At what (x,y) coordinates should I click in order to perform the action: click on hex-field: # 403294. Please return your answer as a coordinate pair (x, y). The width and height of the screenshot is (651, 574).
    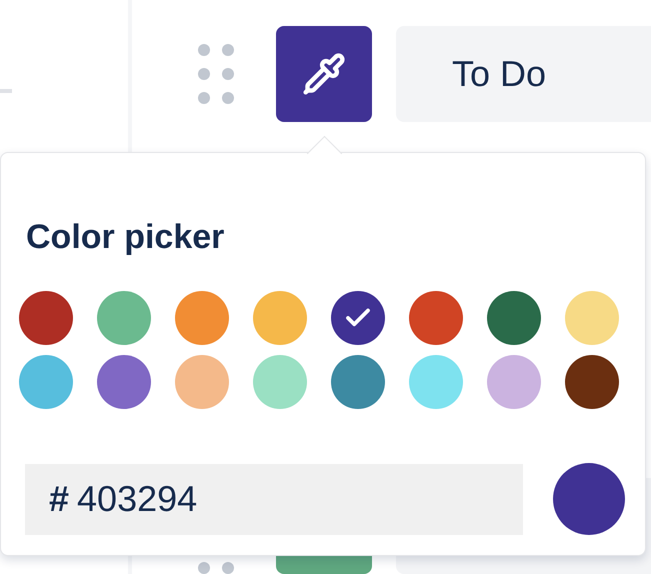
    Looking at the image, I should click on (274, 499).